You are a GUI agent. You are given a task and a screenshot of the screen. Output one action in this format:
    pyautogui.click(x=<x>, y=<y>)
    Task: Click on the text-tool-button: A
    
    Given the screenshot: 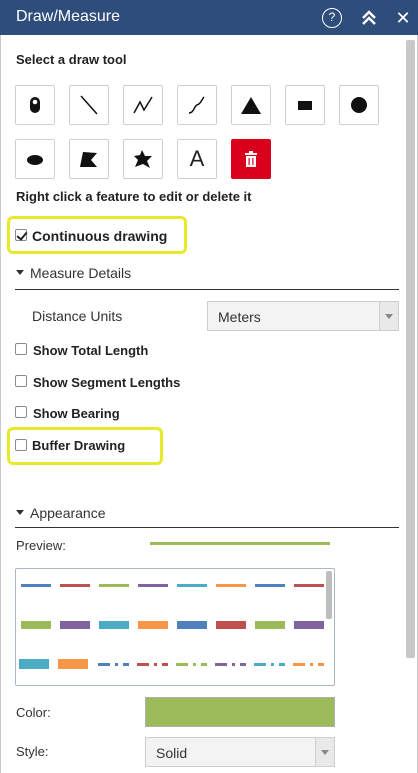 What is the action you would take?
    pyautogui.click(x=197, y=159)
    